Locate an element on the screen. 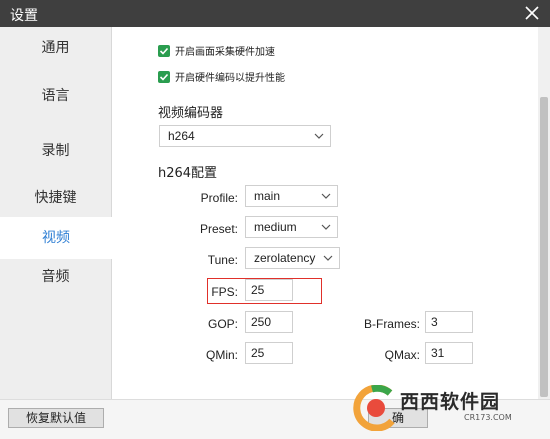 Image resolution: width=550 pixels, height=439 pixels. hw-capture-option: 开启画面采集硬件加速 is located at coordinates (216, 50).